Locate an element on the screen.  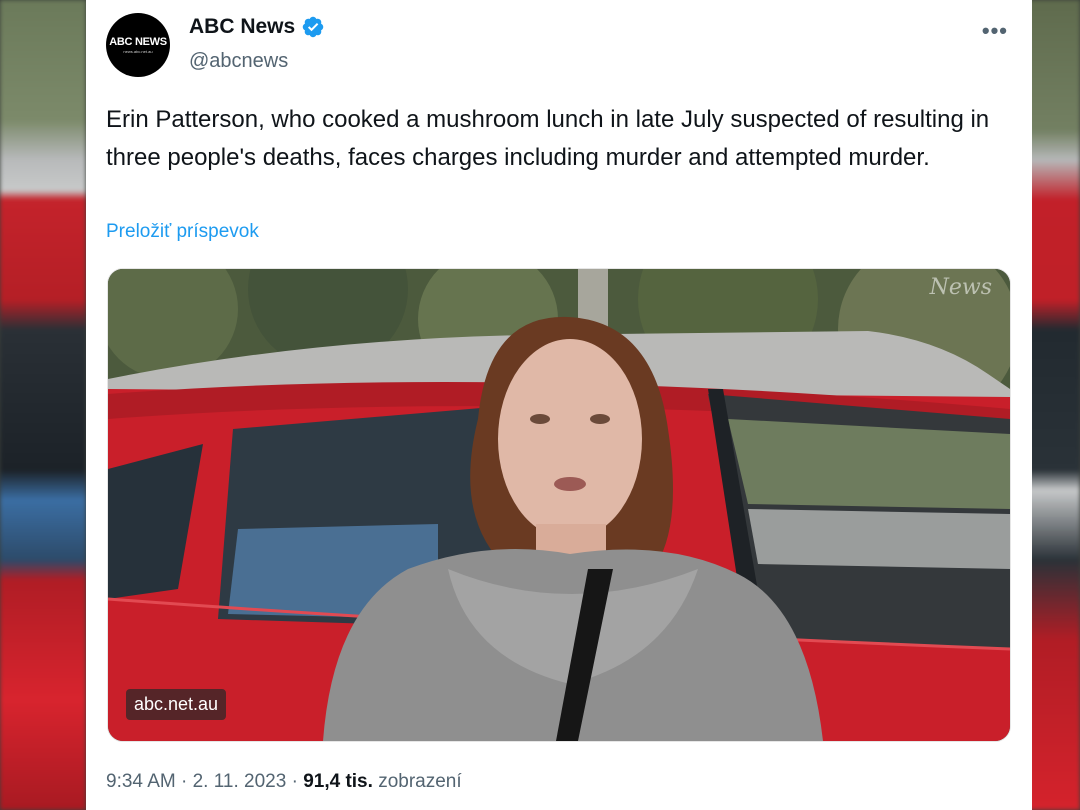
views-count: 91,4 tis. is located at coordinates (338, 781).